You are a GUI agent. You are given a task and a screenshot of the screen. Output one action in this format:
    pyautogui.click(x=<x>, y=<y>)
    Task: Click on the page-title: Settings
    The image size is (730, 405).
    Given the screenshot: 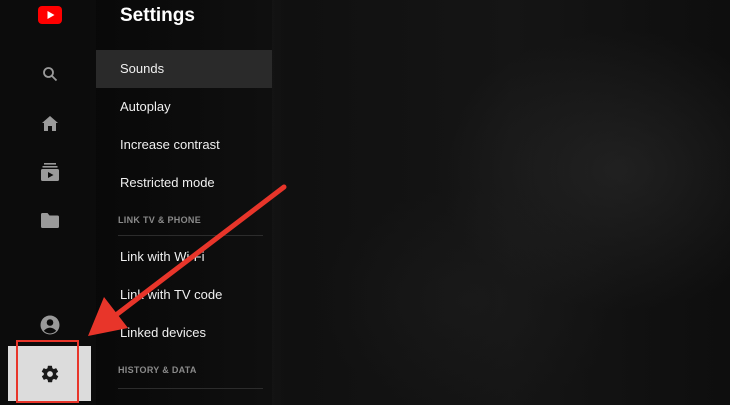 What is the action you would take?
    pyautogui.click(x=157, y=15)
    